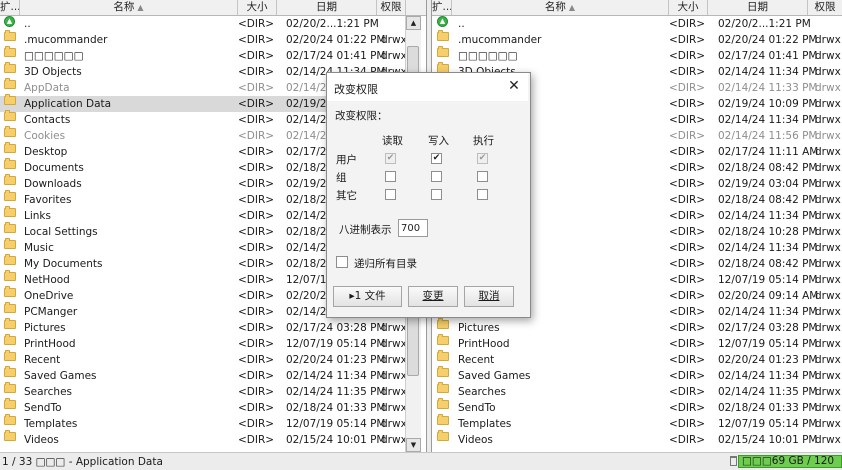  What do you see at coordinates (482, 176) in the screenshot?
I see `group-execute-checkbox` at bounding box center [482, 176].